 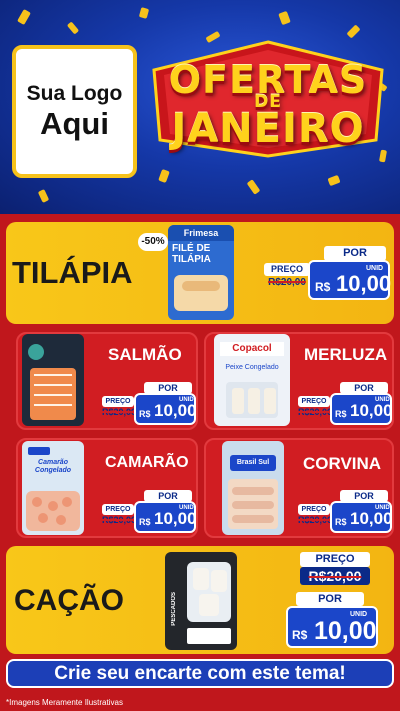 I want to click on price-block-cacao: PREÇO R$20,00 POR R$ 10,00 UNID, so click(x=335, y=600).